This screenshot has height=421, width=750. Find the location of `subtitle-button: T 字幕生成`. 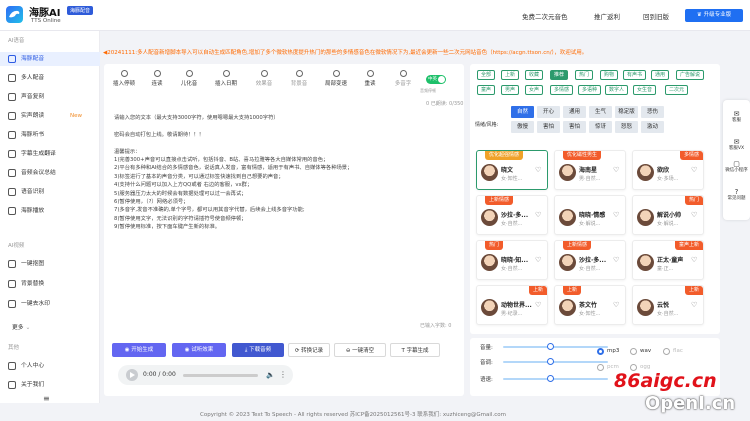

subtitle-button: T 字幕生成 is located at coordinates (415, 350).